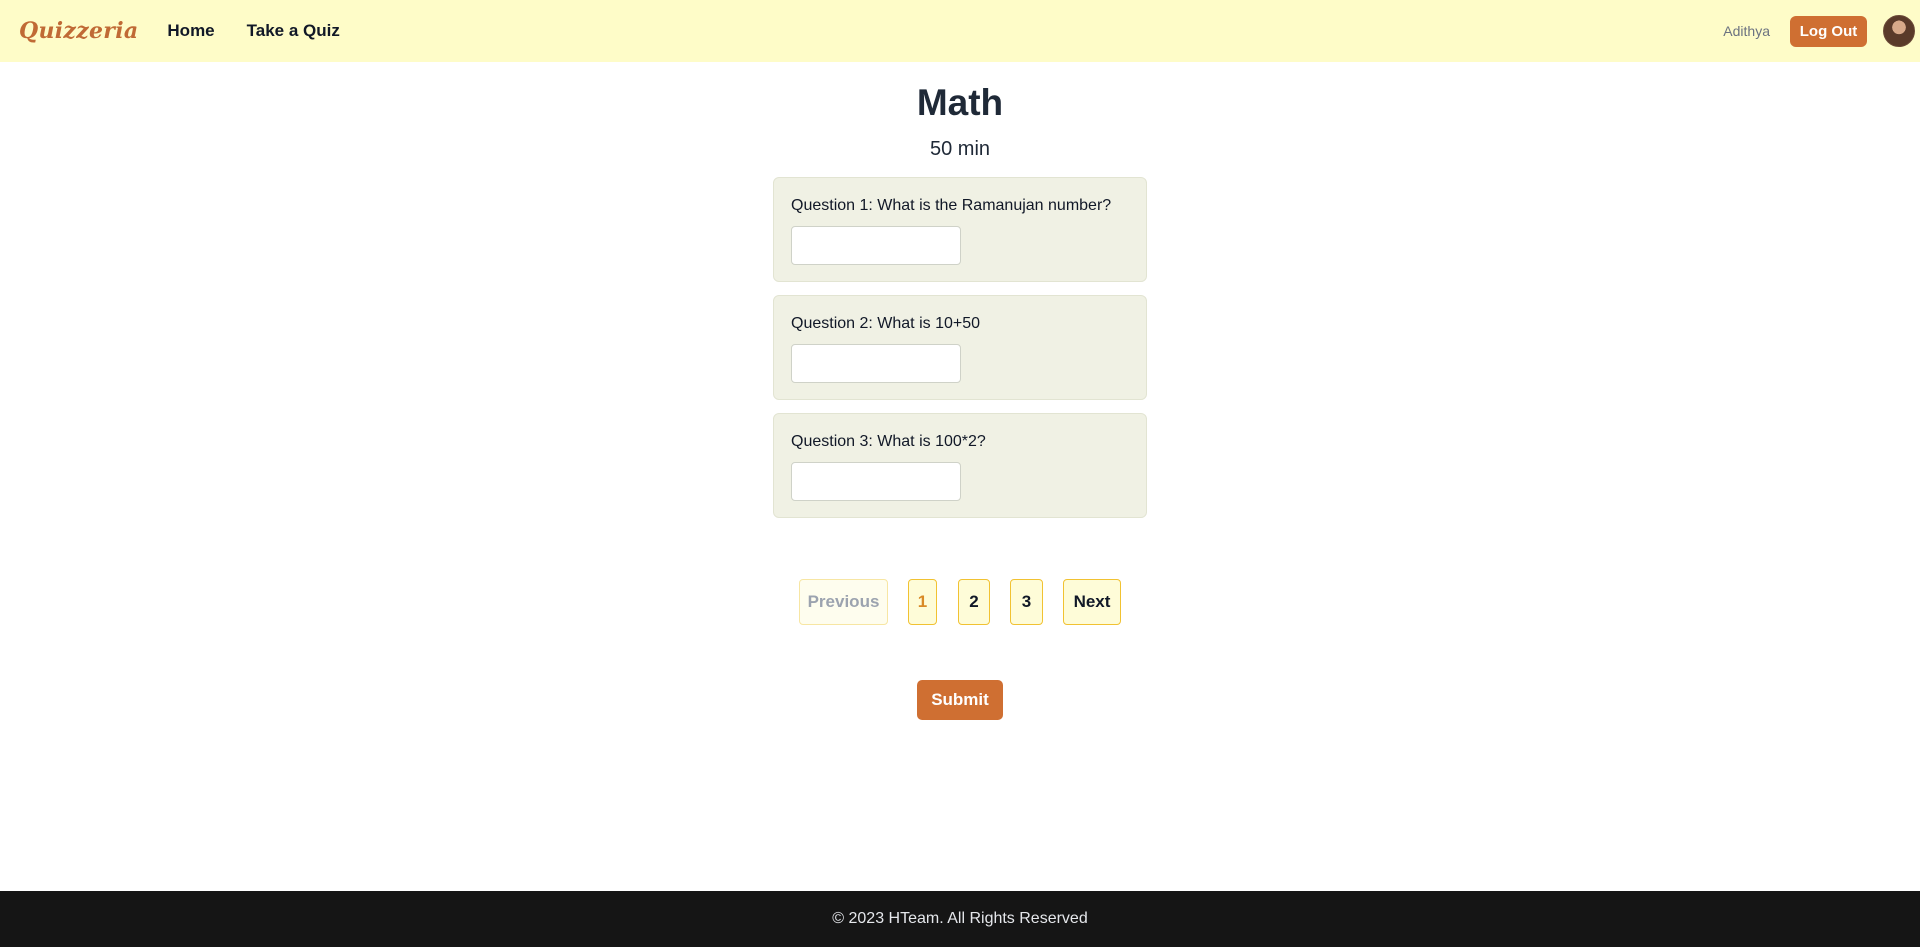 The image size is (1920, 947). Describe the element at coordinates (888, 441) in the screenshot. I see `question-text: Question 3: What is 100*2?` at that location.